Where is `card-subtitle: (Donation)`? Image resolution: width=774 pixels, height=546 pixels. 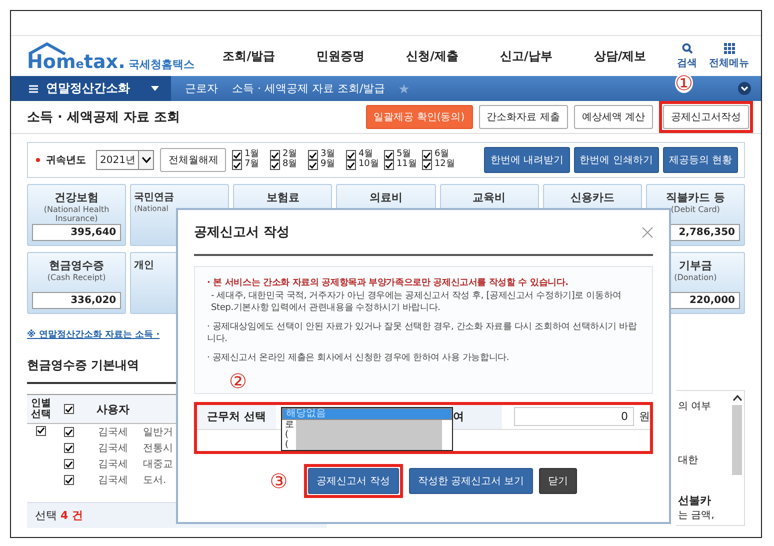 card-subtitle: (Donation) is located at coordinates (695, 277).